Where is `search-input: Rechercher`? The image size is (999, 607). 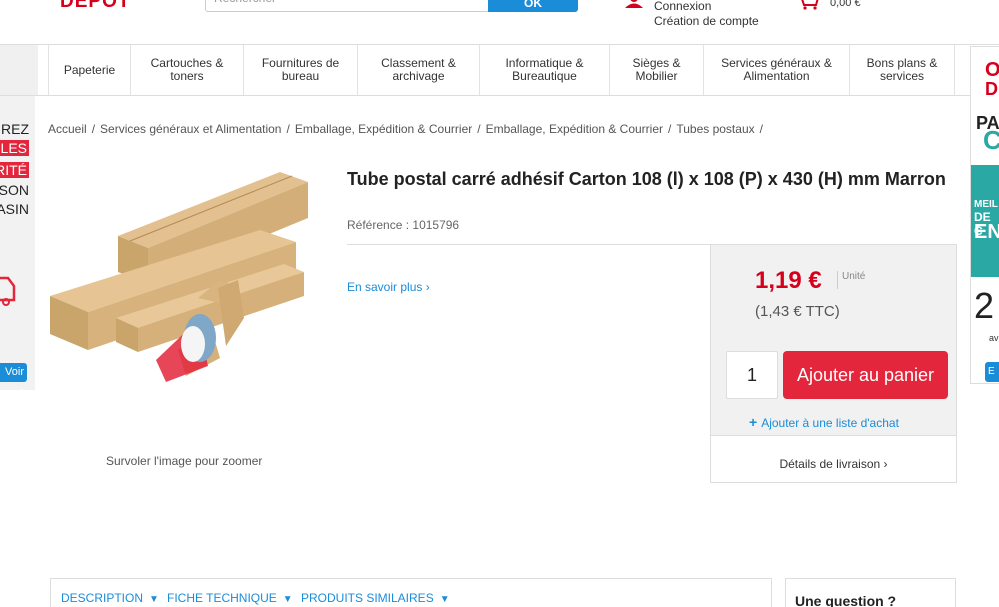 search-input: Rechercher is located at coordinates (347, 6).